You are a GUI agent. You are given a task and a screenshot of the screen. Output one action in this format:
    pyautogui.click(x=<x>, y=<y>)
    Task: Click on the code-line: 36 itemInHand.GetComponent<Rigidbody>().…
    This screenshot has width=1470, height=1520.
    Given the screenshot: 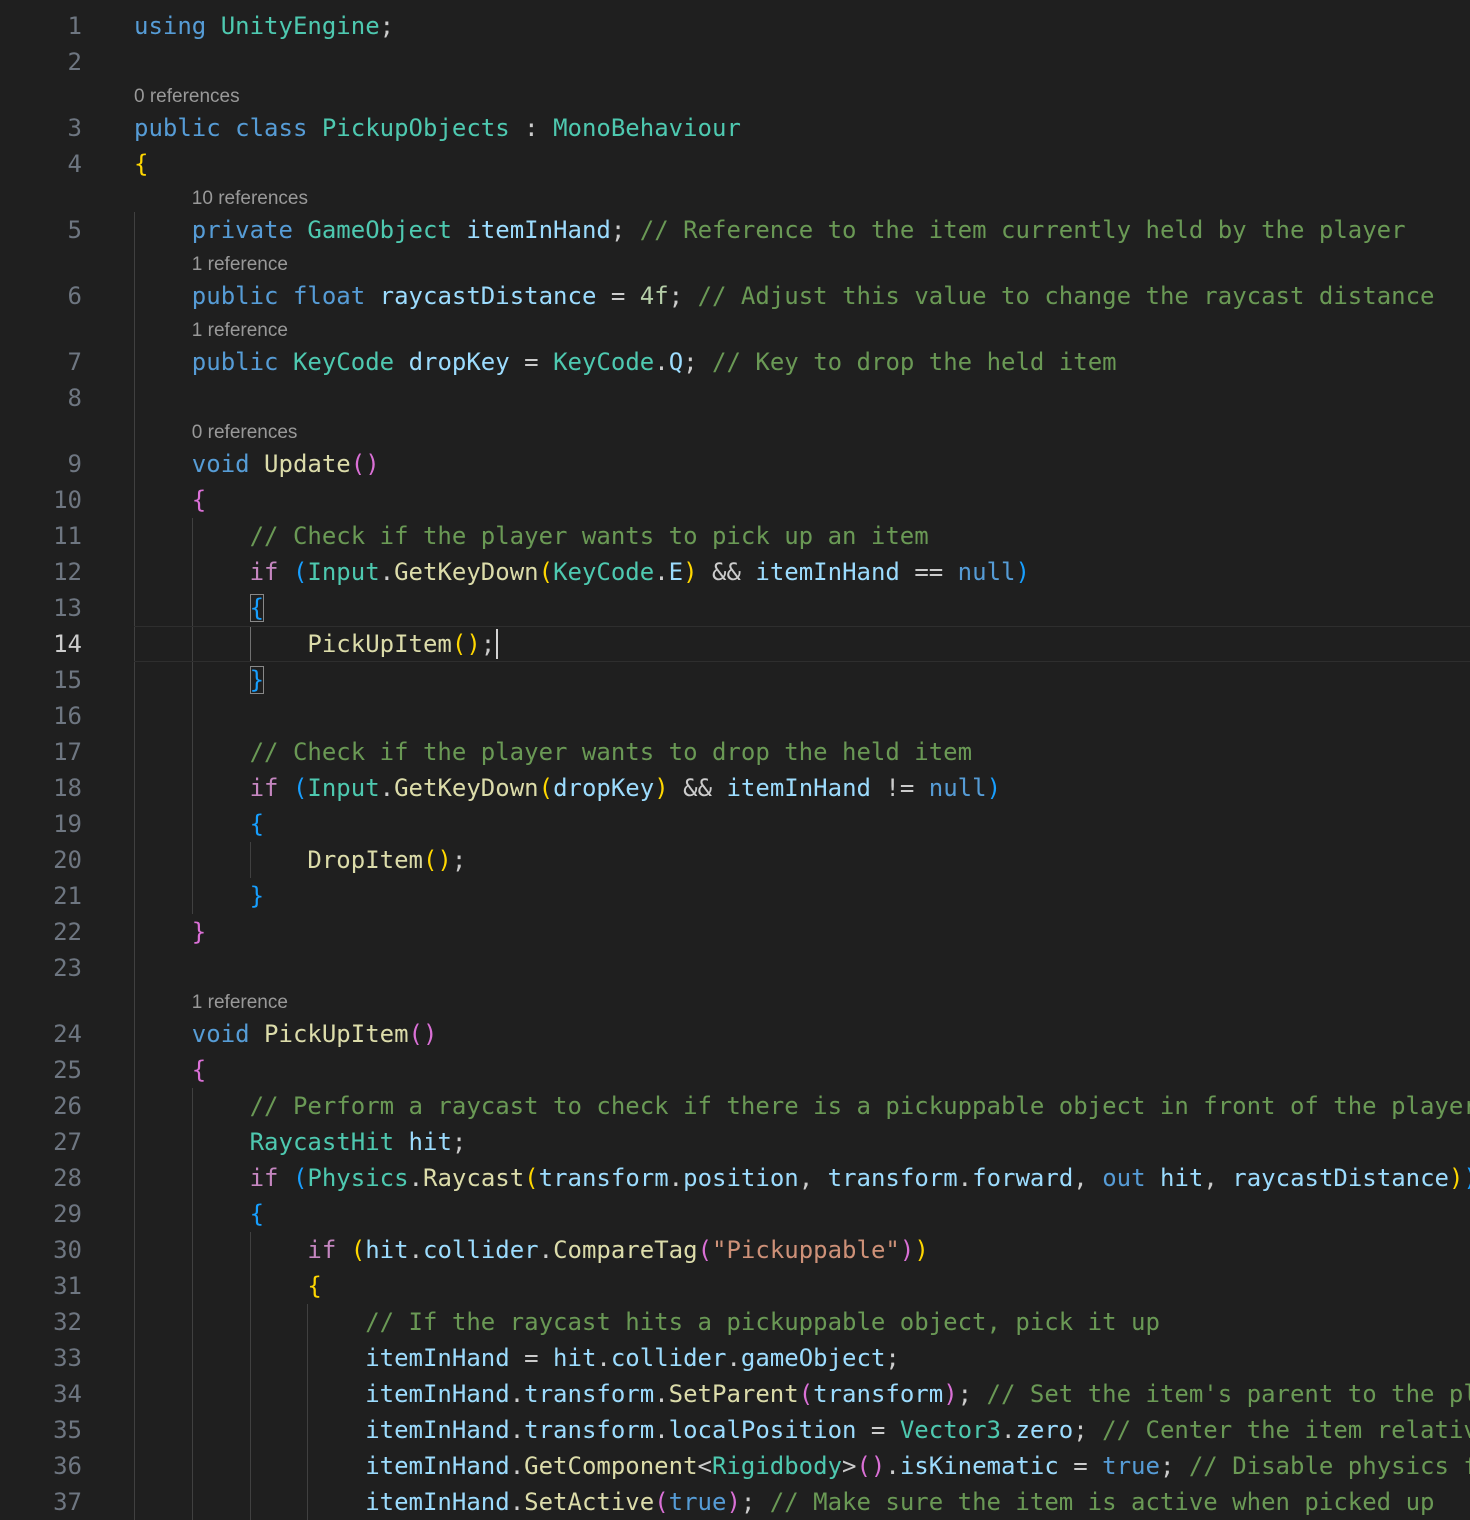 What is the action you would take?
    pyautogui.click(x=735, y=1466)
    